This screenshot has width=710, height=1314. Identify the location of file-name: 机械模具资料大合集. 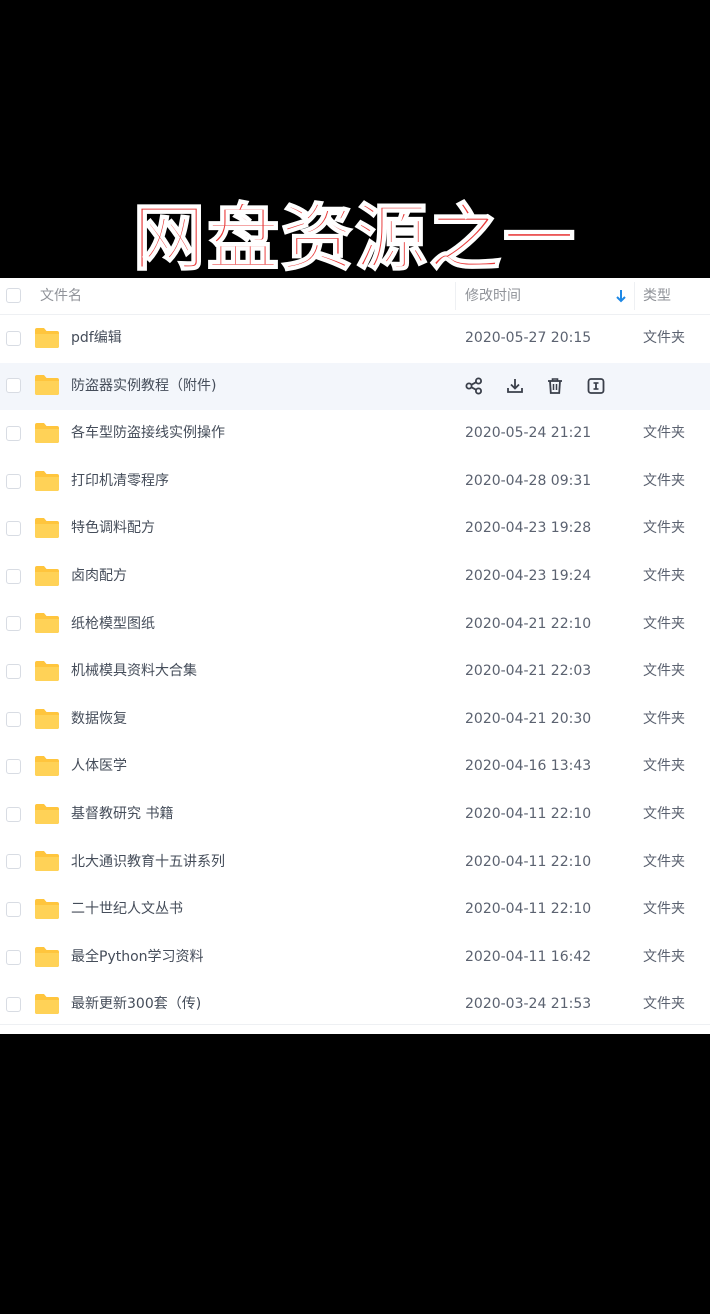
(134, 672).